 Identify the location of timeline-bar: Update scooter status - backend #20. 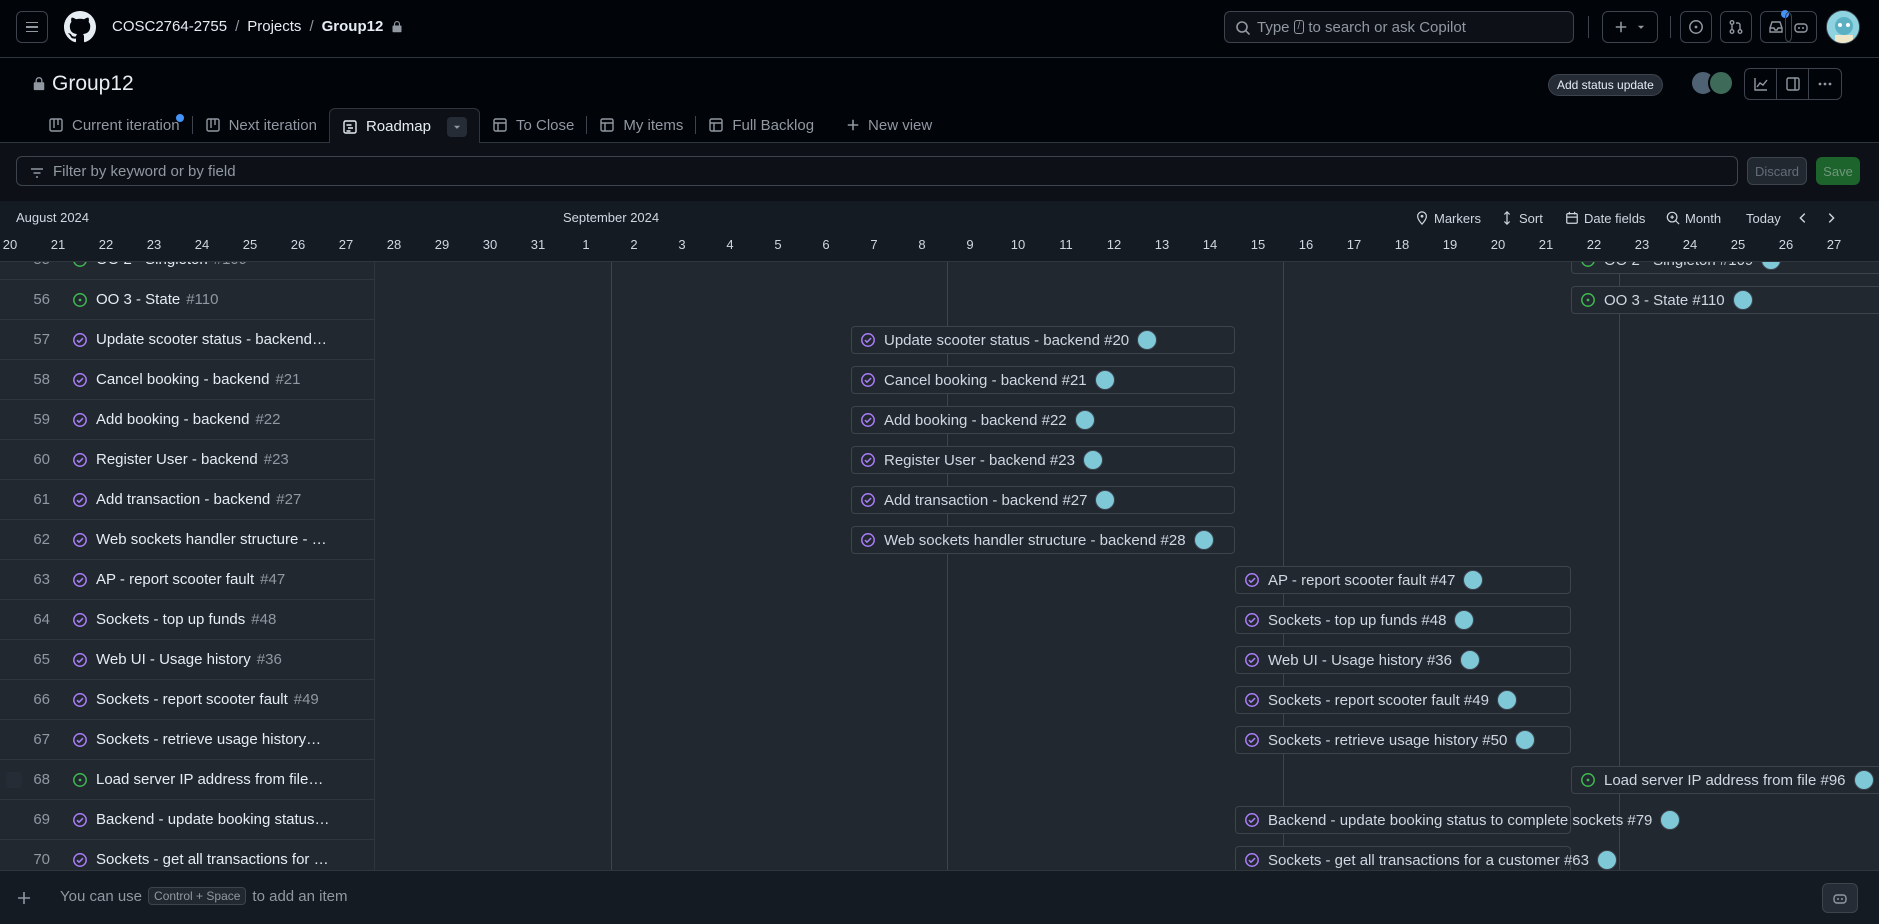
(1043, 340).